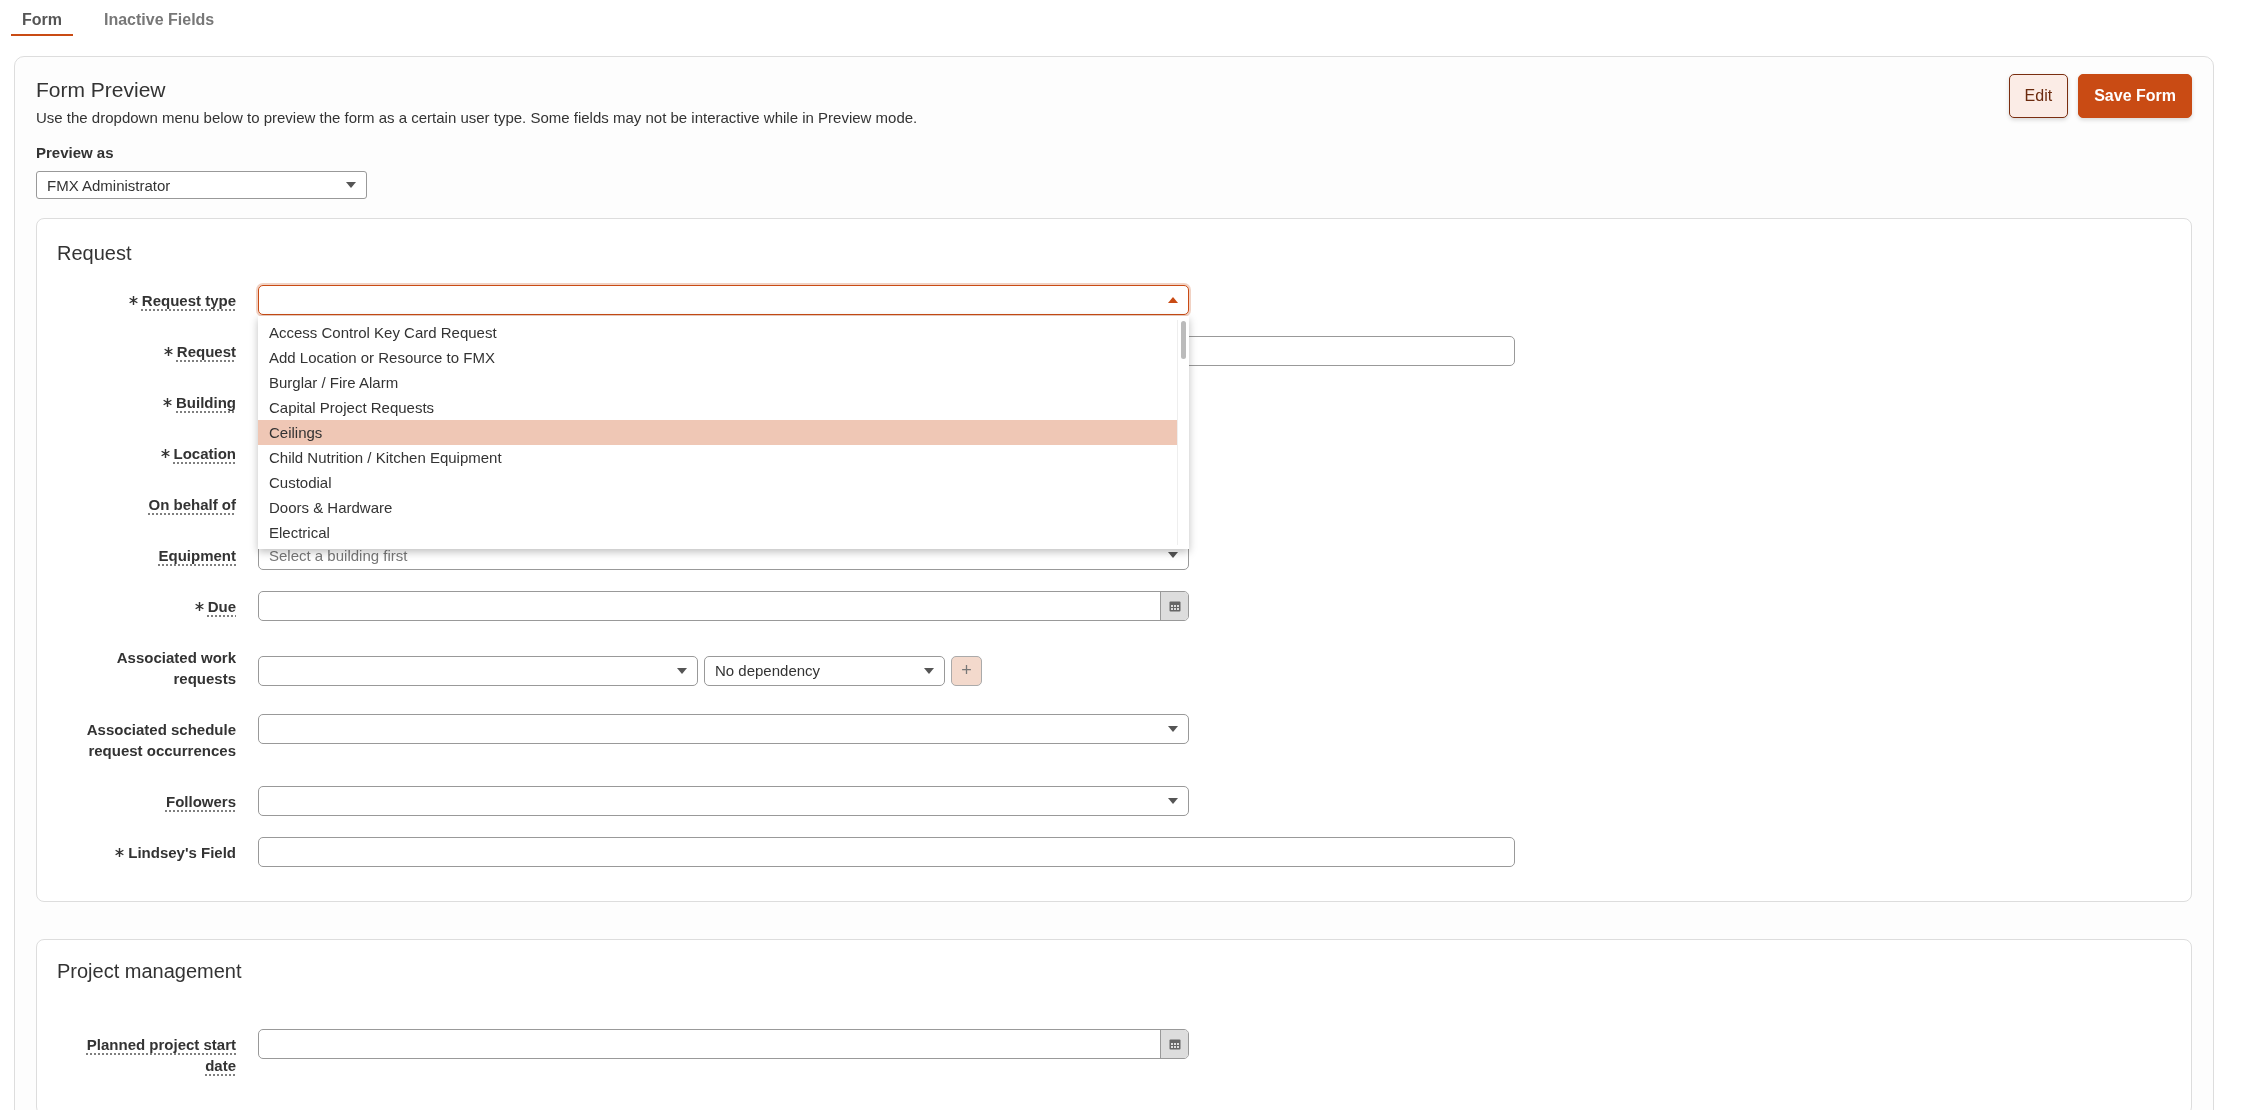 The height and width of the screenshot is (1110, 2242). I want to click on tab: Form, so click(42, 18).